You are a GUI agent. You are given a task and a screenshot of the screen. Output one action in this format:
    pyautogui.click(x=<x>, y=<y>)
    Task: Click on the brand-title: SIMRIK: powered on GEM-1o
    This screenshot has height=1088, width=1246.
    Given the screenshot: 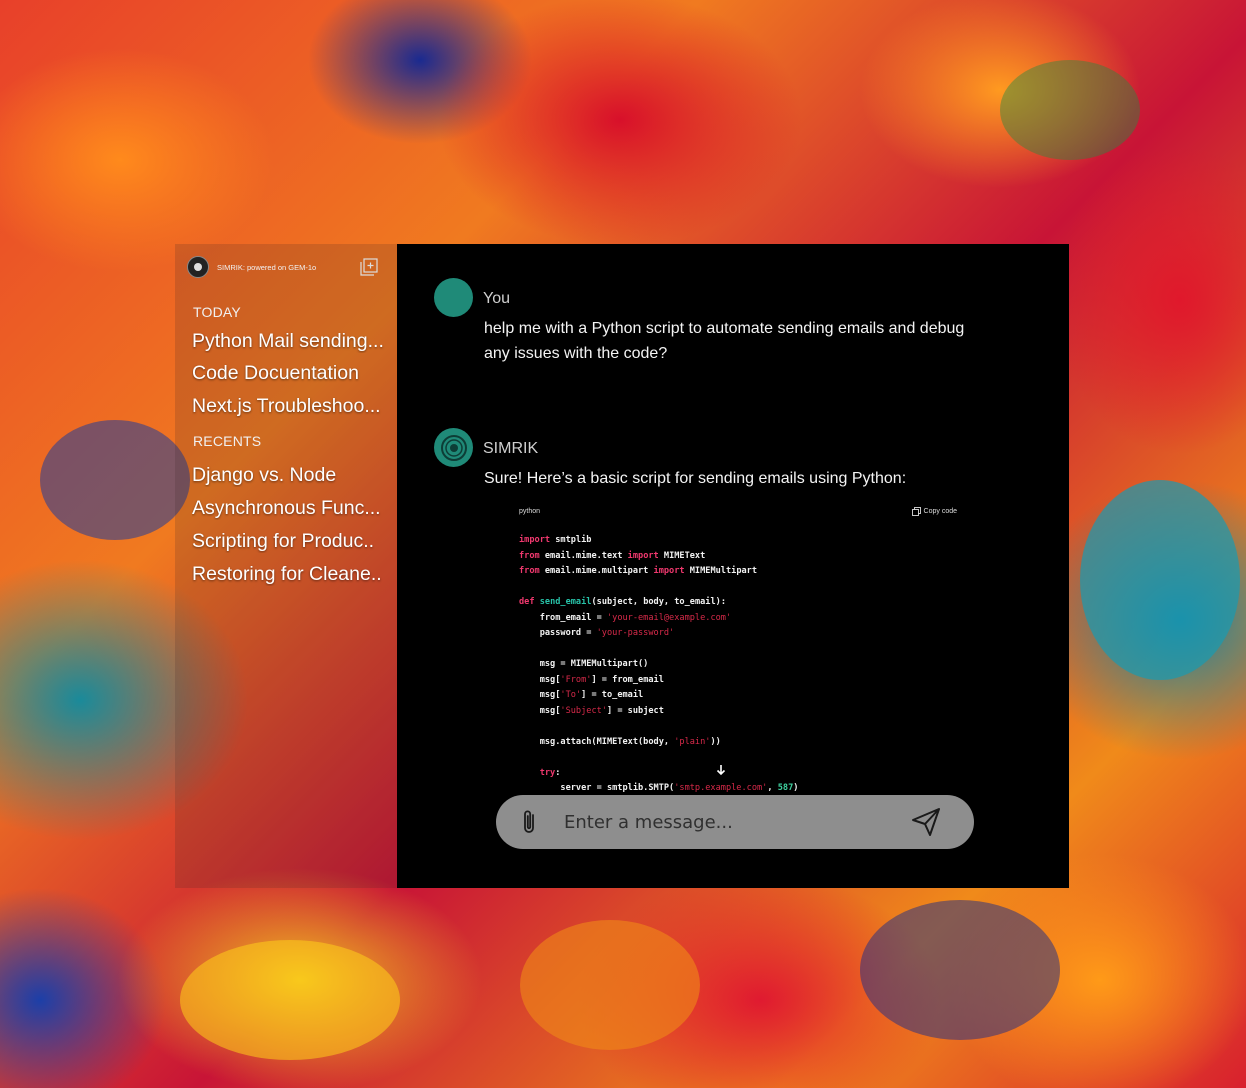 What is the action you would take?
    pyautogui.click(x=267, y=267)
    